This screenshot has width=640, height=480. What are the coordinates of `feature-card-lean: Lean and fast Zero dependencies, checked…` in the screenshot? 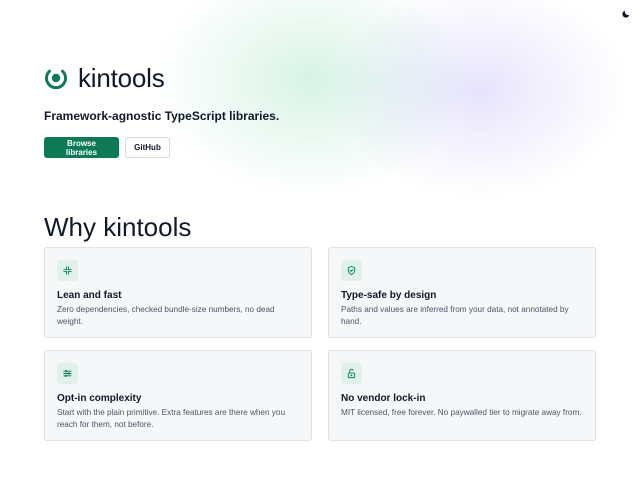 It's located at (178, 292).